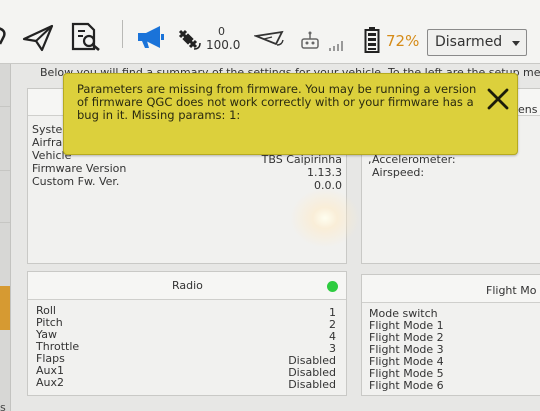 The height and width of the screenshot is (411, 540). Describe the element at coordinates (269, 40) in the screenshot. I see `rc-link-icon` at that location.